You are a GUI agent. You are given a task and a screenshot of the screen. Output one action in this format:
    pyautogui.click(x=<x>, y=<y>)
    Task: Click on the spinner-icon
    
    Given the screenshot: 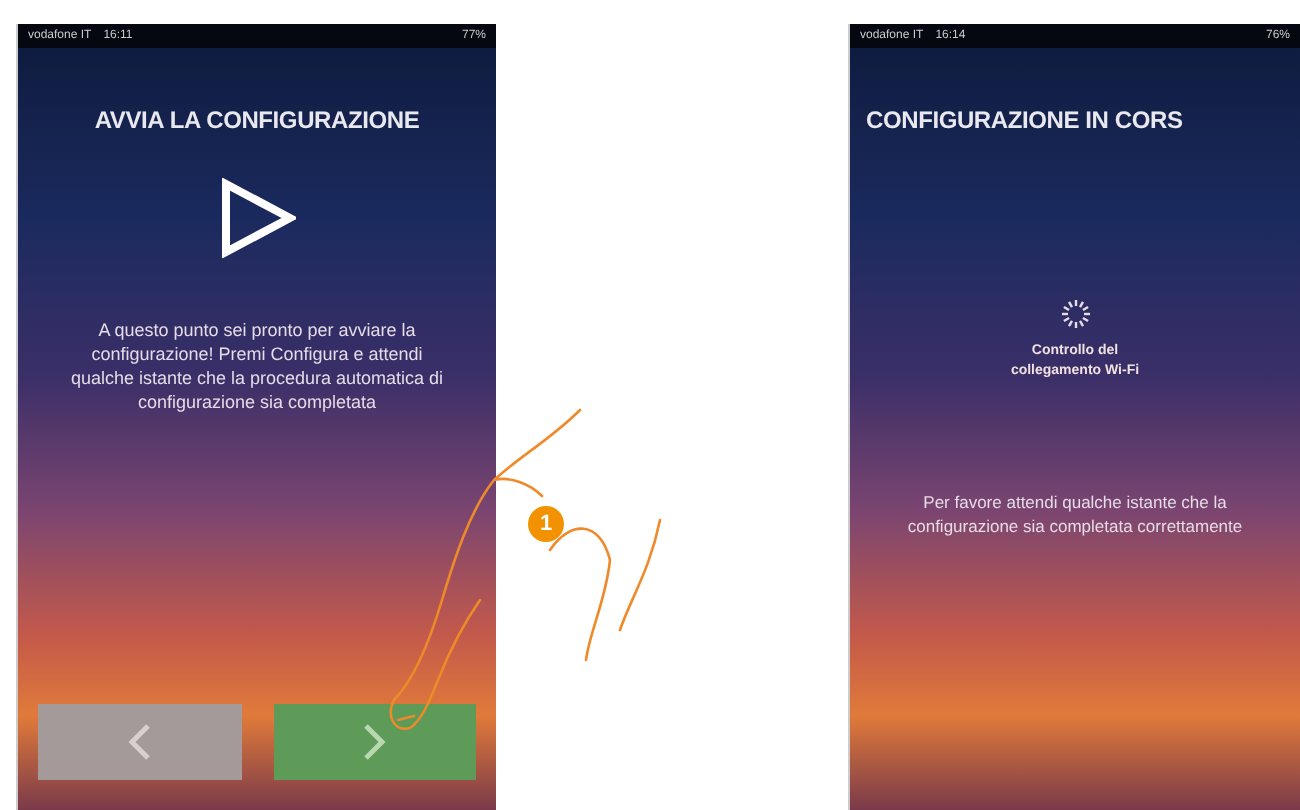 What is the action you would take?
    pyautogui.click(x=1075, y=314)
    